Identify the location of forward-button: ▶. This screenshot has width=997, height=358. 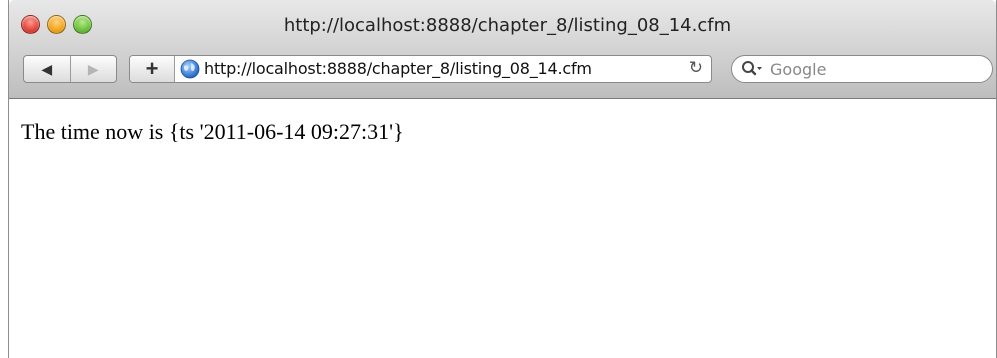
(93, 69).